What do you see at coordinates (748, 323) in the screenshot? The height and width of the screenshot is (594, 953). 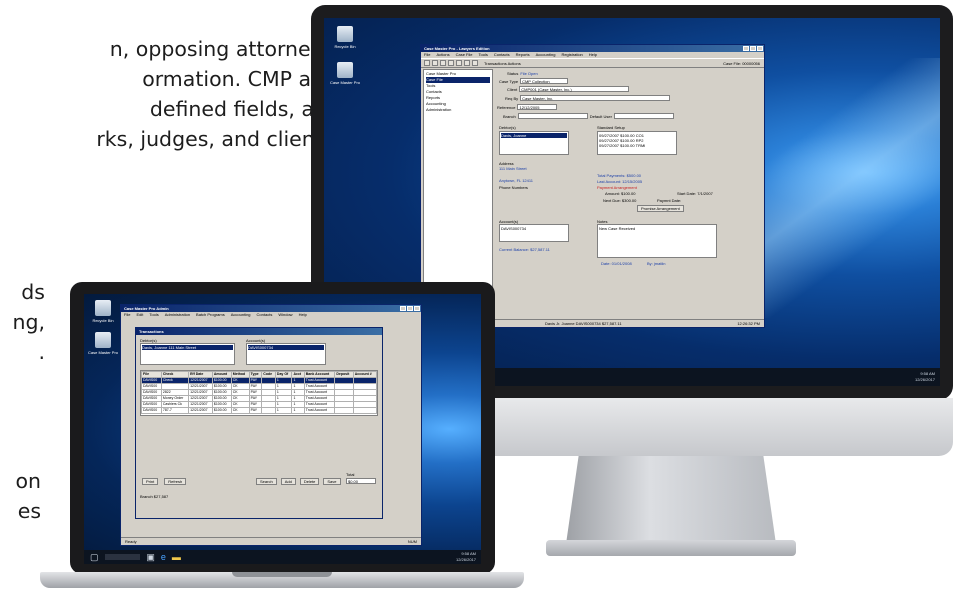 I see `status-bar-time: 12:26:32 PM` at bounding box center [748, 323].